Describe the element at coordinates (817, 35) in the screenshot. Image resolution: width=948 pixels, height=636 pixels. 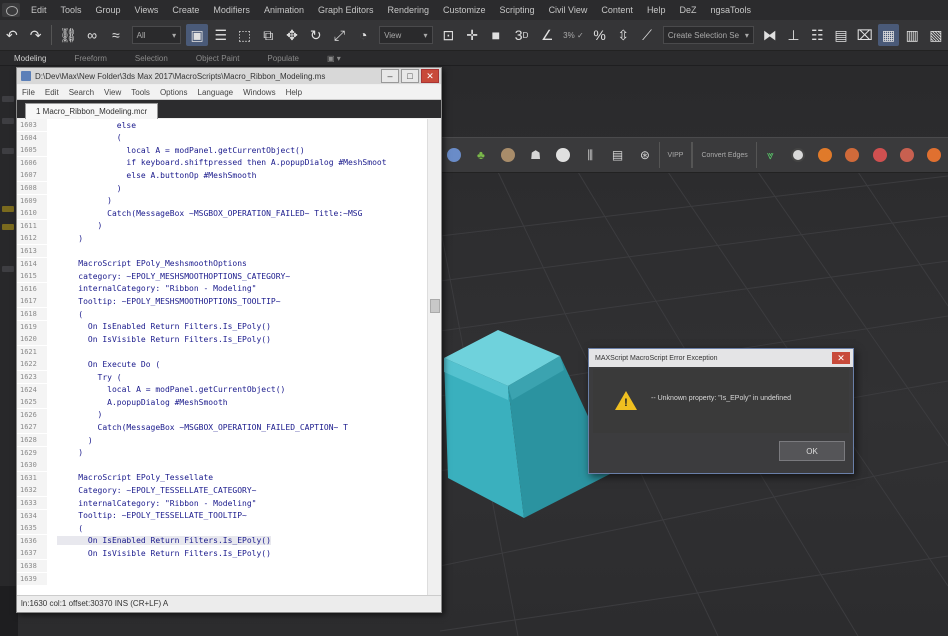
I see `layer-explorer-icon: ☷` at that location.